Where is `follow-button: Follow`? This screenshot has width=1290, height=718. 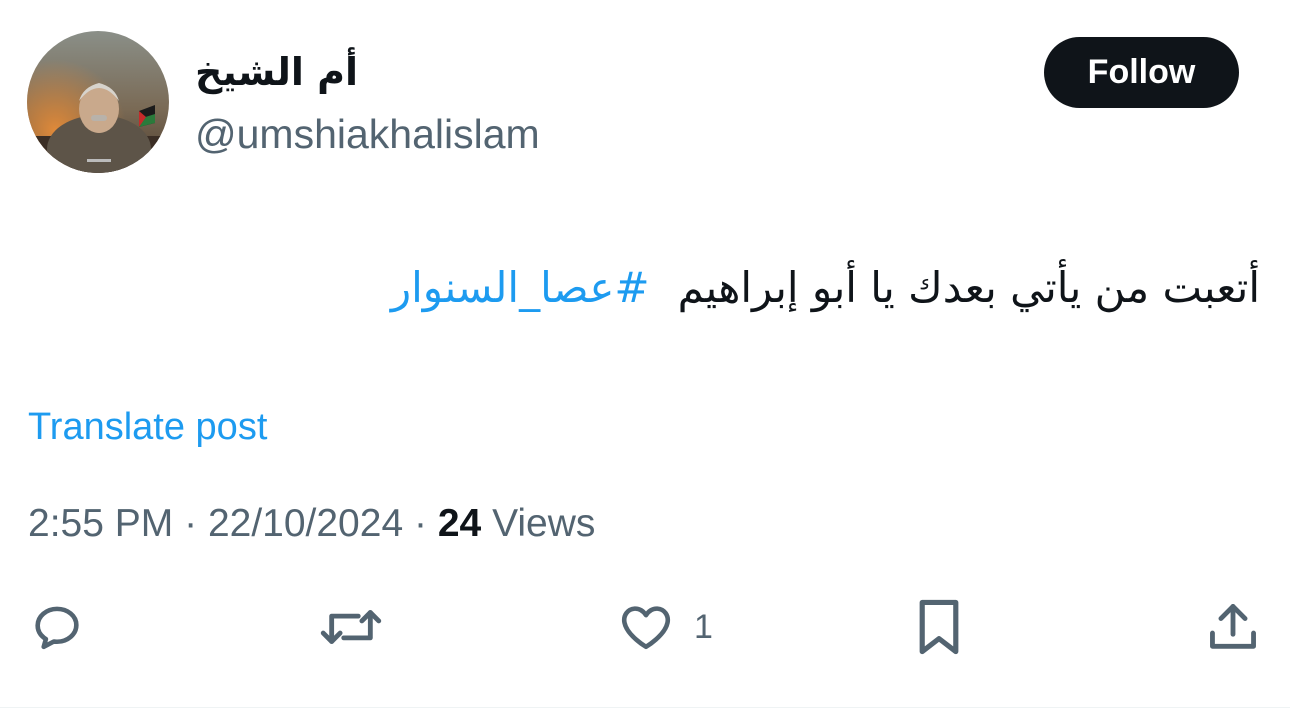
follow-button: Follow is located at coordinates (1141, 72).